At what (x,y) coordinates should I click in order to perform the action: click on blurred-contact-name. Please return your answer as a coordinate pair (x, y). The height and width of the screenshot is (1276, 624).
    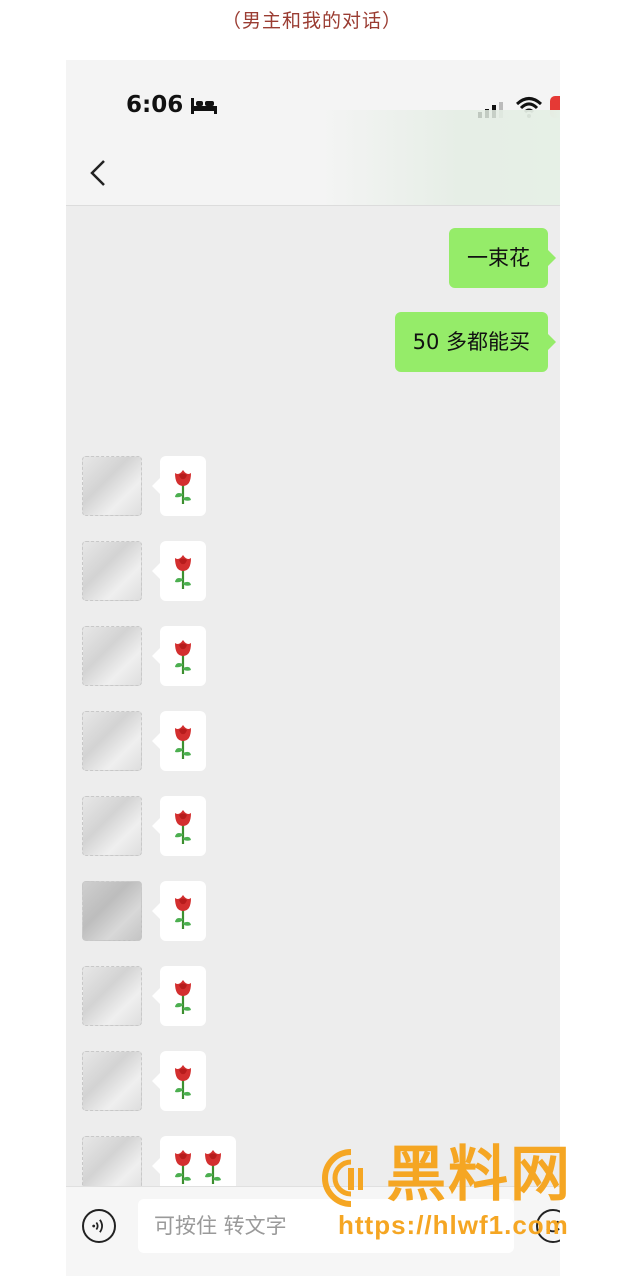
    Looking at the image, I should click on (440, 157).